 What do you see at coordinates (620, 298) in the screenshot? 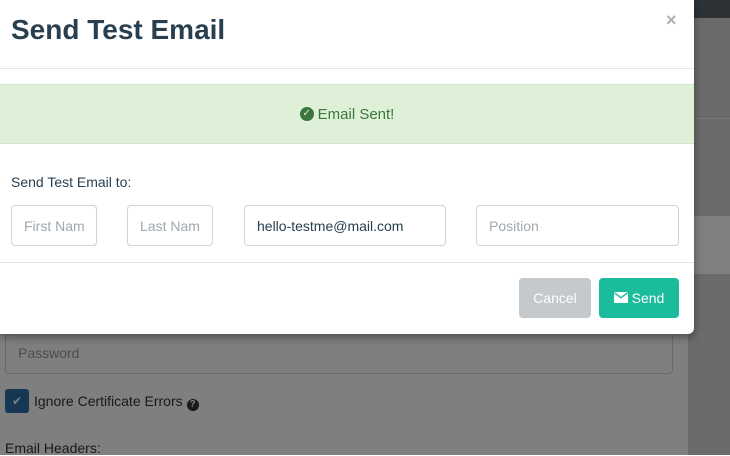
I see `envelope-icon` at bounding box center [620, 298].